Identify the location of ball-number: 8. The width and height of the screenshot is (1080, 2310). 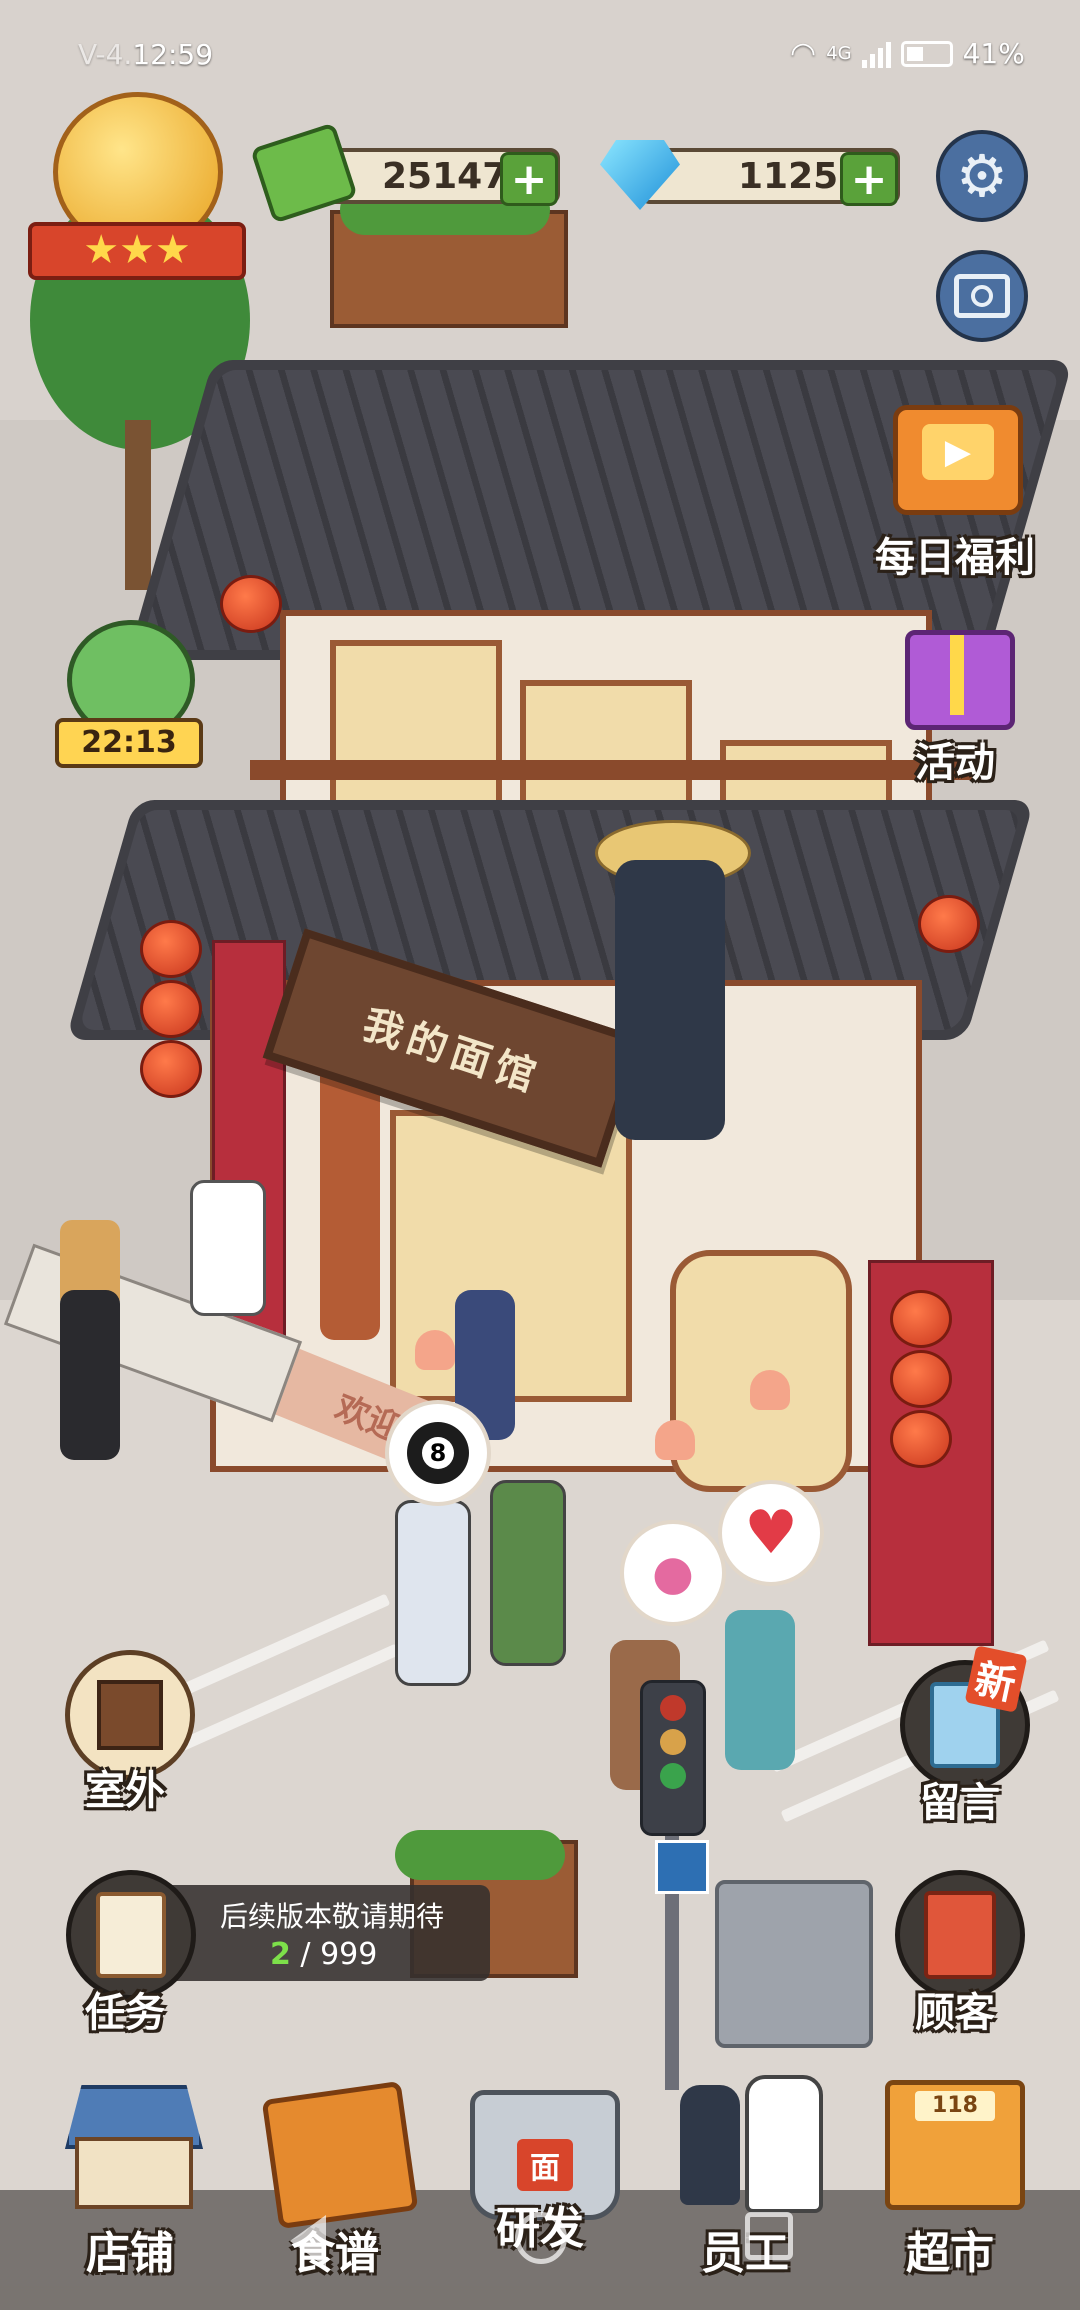
(438, 1453).